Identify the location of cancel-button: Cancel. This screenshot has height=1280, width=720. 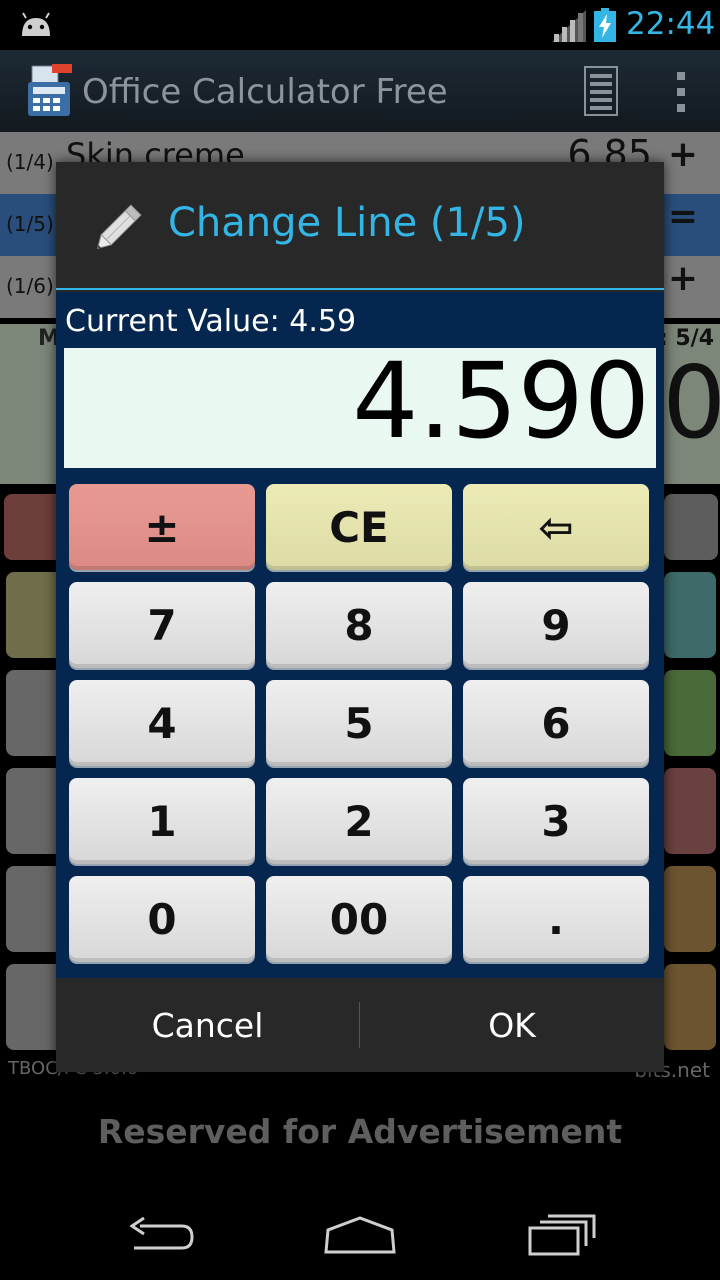
(207, 1025).